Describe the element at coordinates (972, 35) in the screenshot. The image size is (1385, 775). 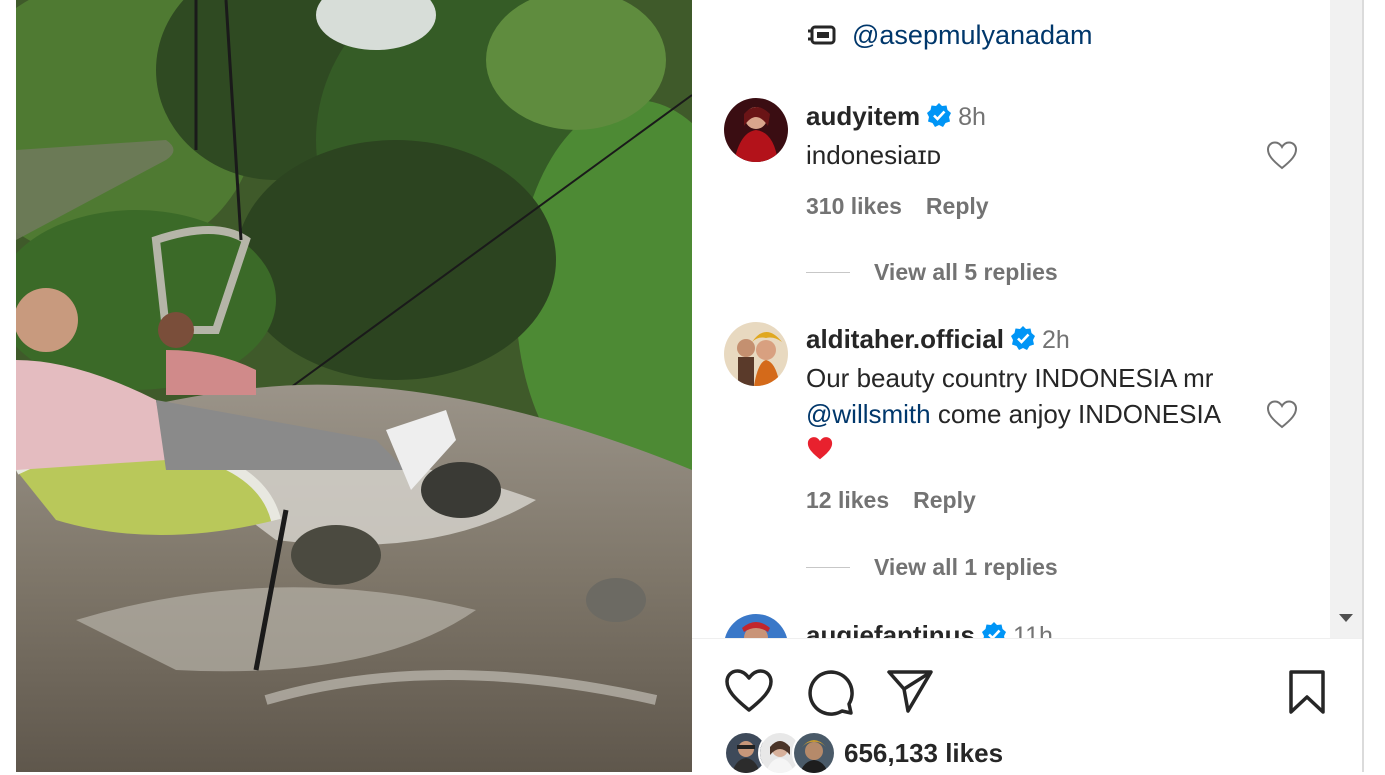
I see `caption-mention-link: @asepmulyanadam` at that location.